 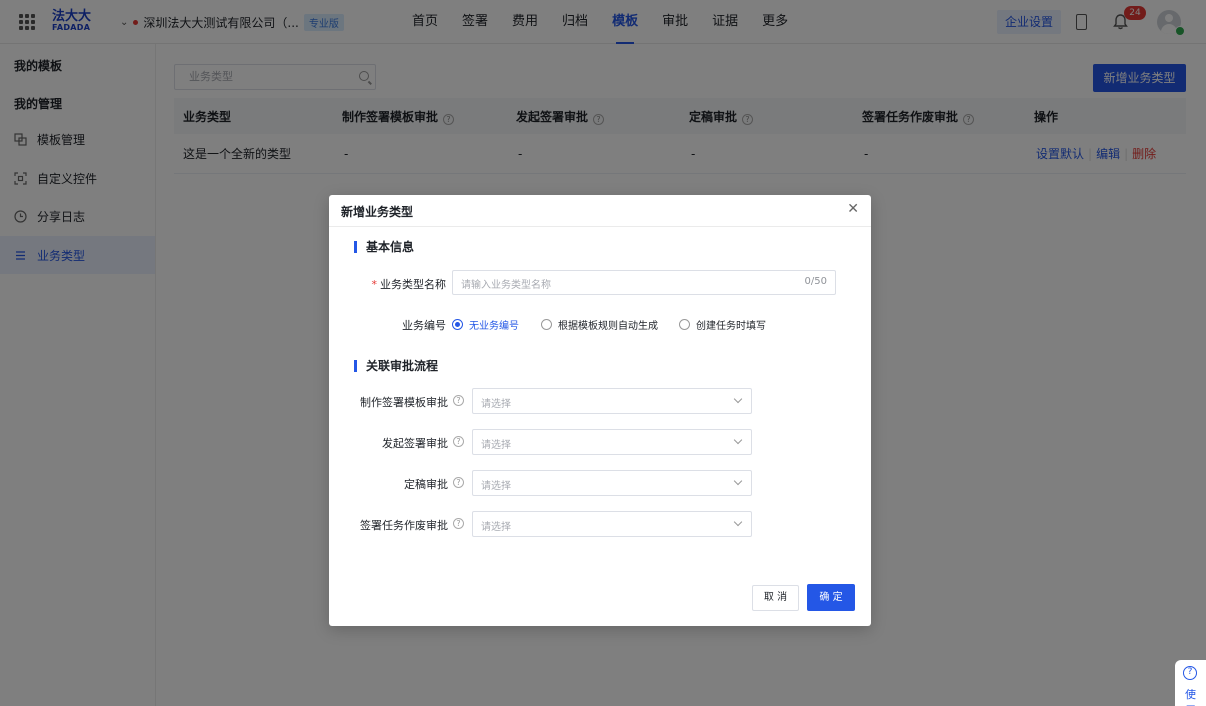 I want to click on confirm-button: 确 定, so click(x=831, y=597).